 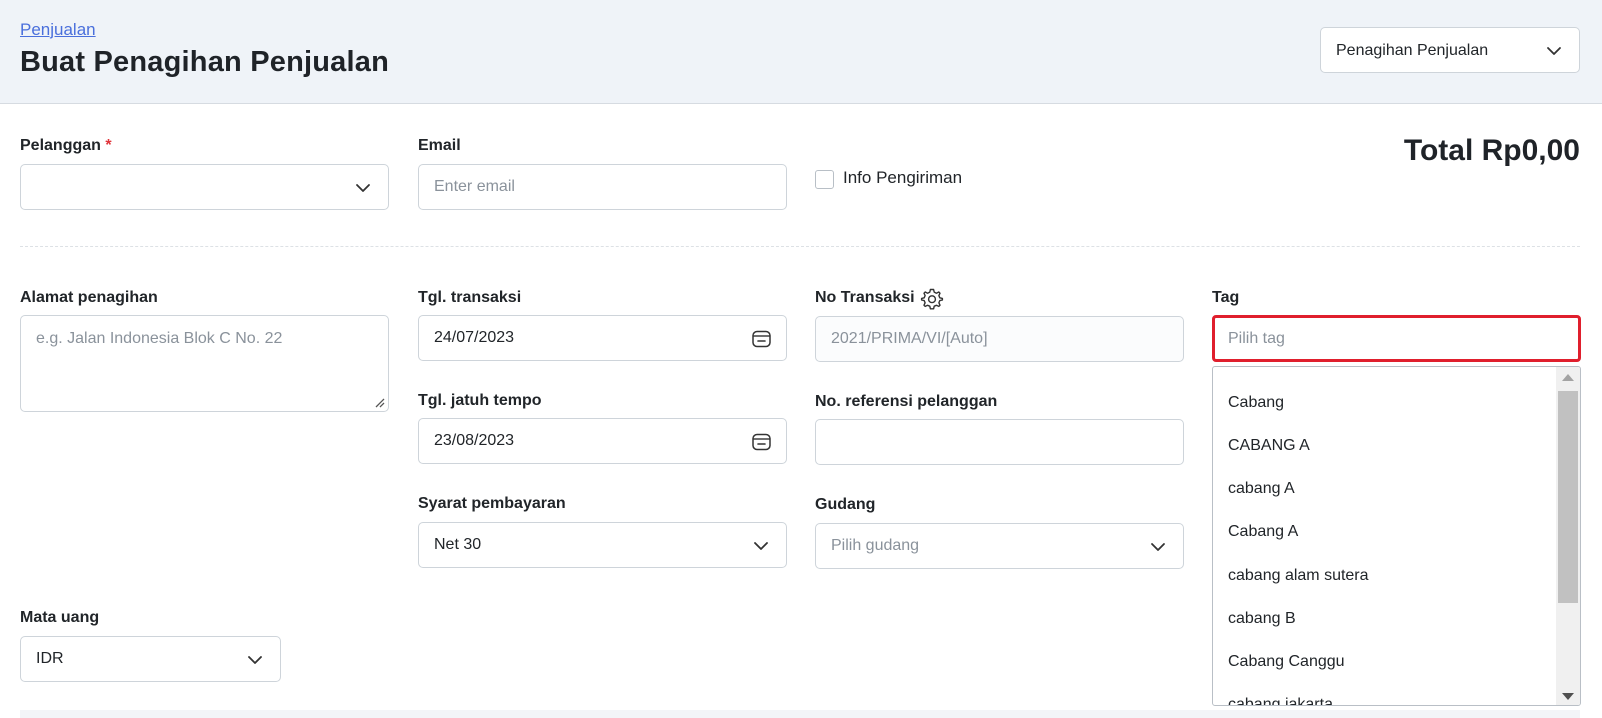 What do you see at coordinates (602, 187) in the screenshot?
I see `email-field: Enter email` at bounding box center [602, 187].